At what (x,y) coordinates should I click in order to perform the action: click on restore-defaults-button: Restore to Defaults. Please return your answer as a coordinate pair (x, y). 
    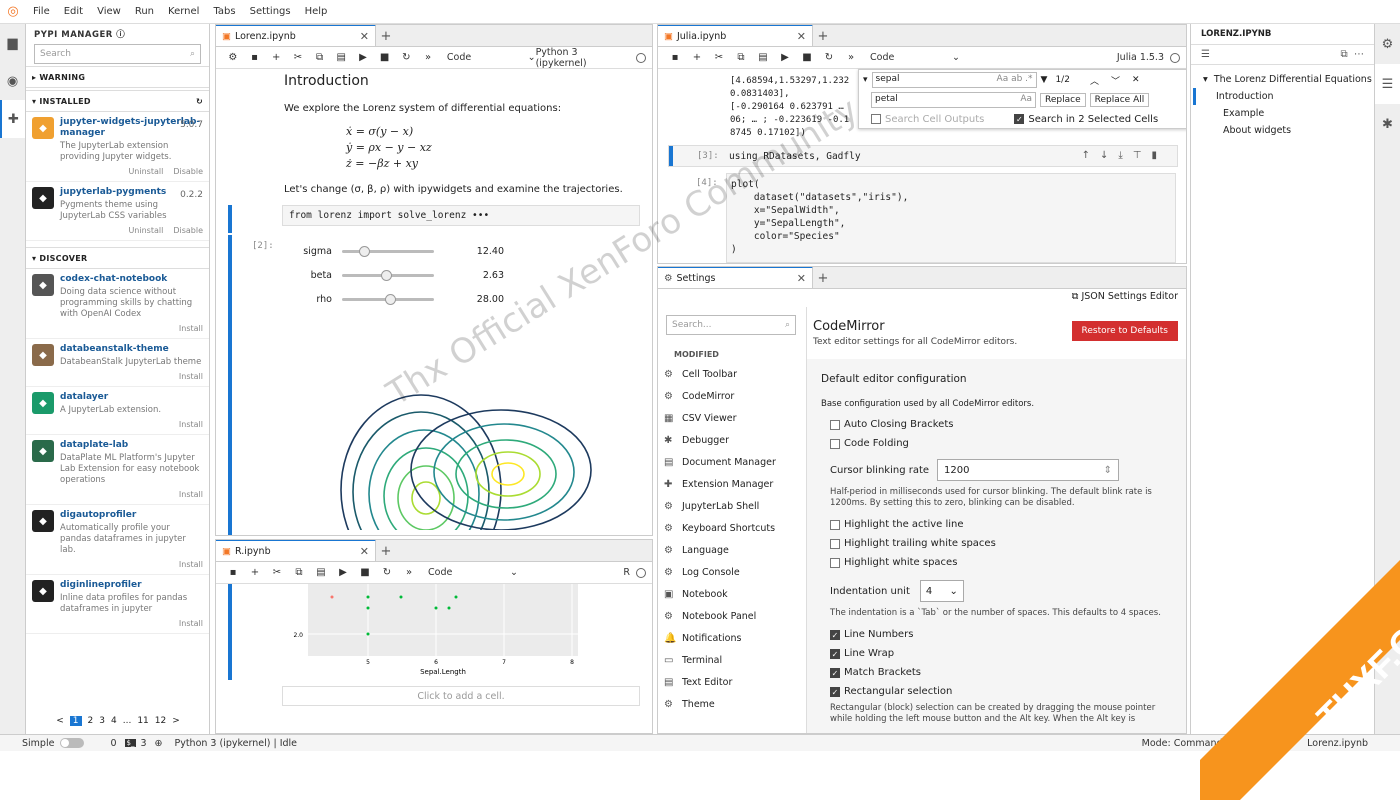
    Looking at the image, I should click on (1124, 331).